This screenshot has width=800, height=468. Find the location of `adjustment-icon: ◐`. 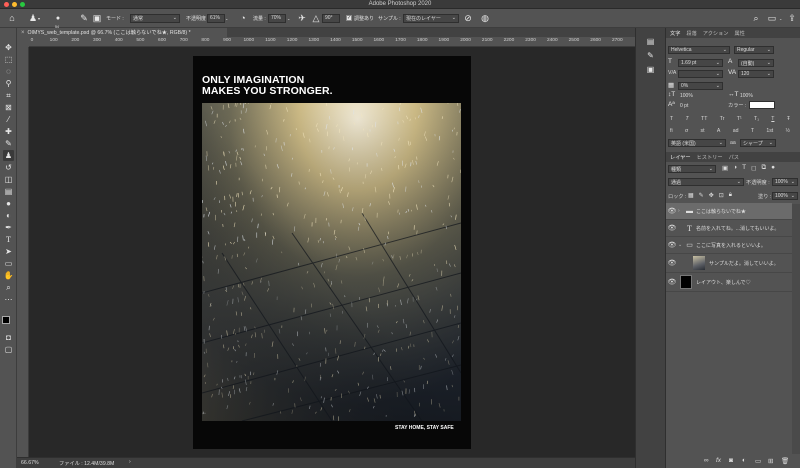

adjustment-icon: ◐ is located at coordinates (744, 460).